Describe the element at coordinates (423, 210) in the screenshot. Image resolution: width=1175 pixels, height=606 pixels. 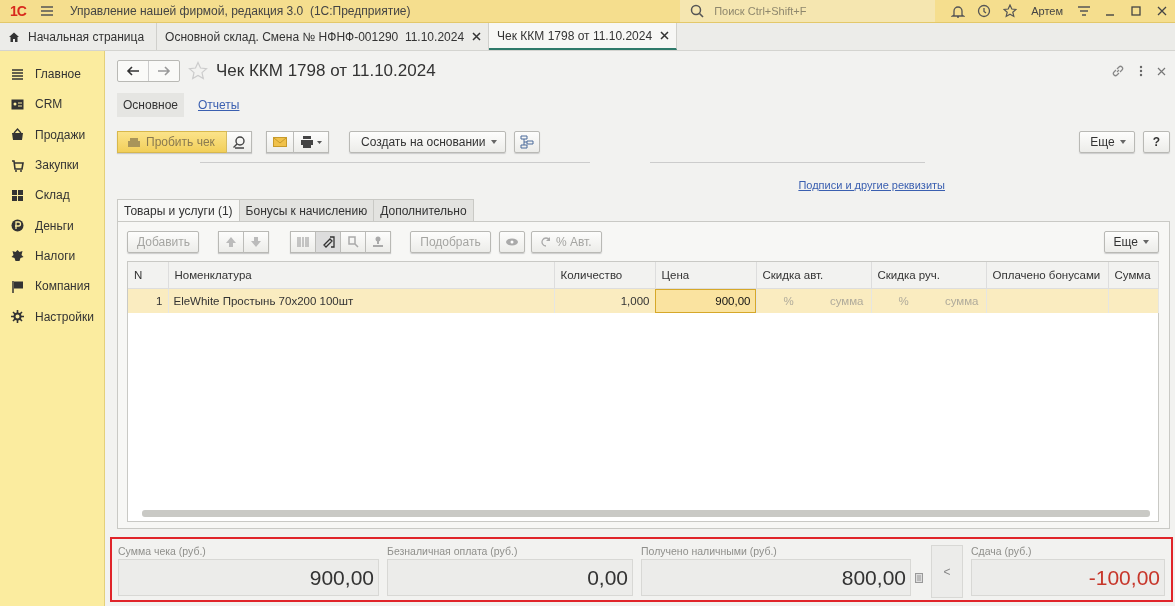
I see `tab: Дополнительно` at that location.